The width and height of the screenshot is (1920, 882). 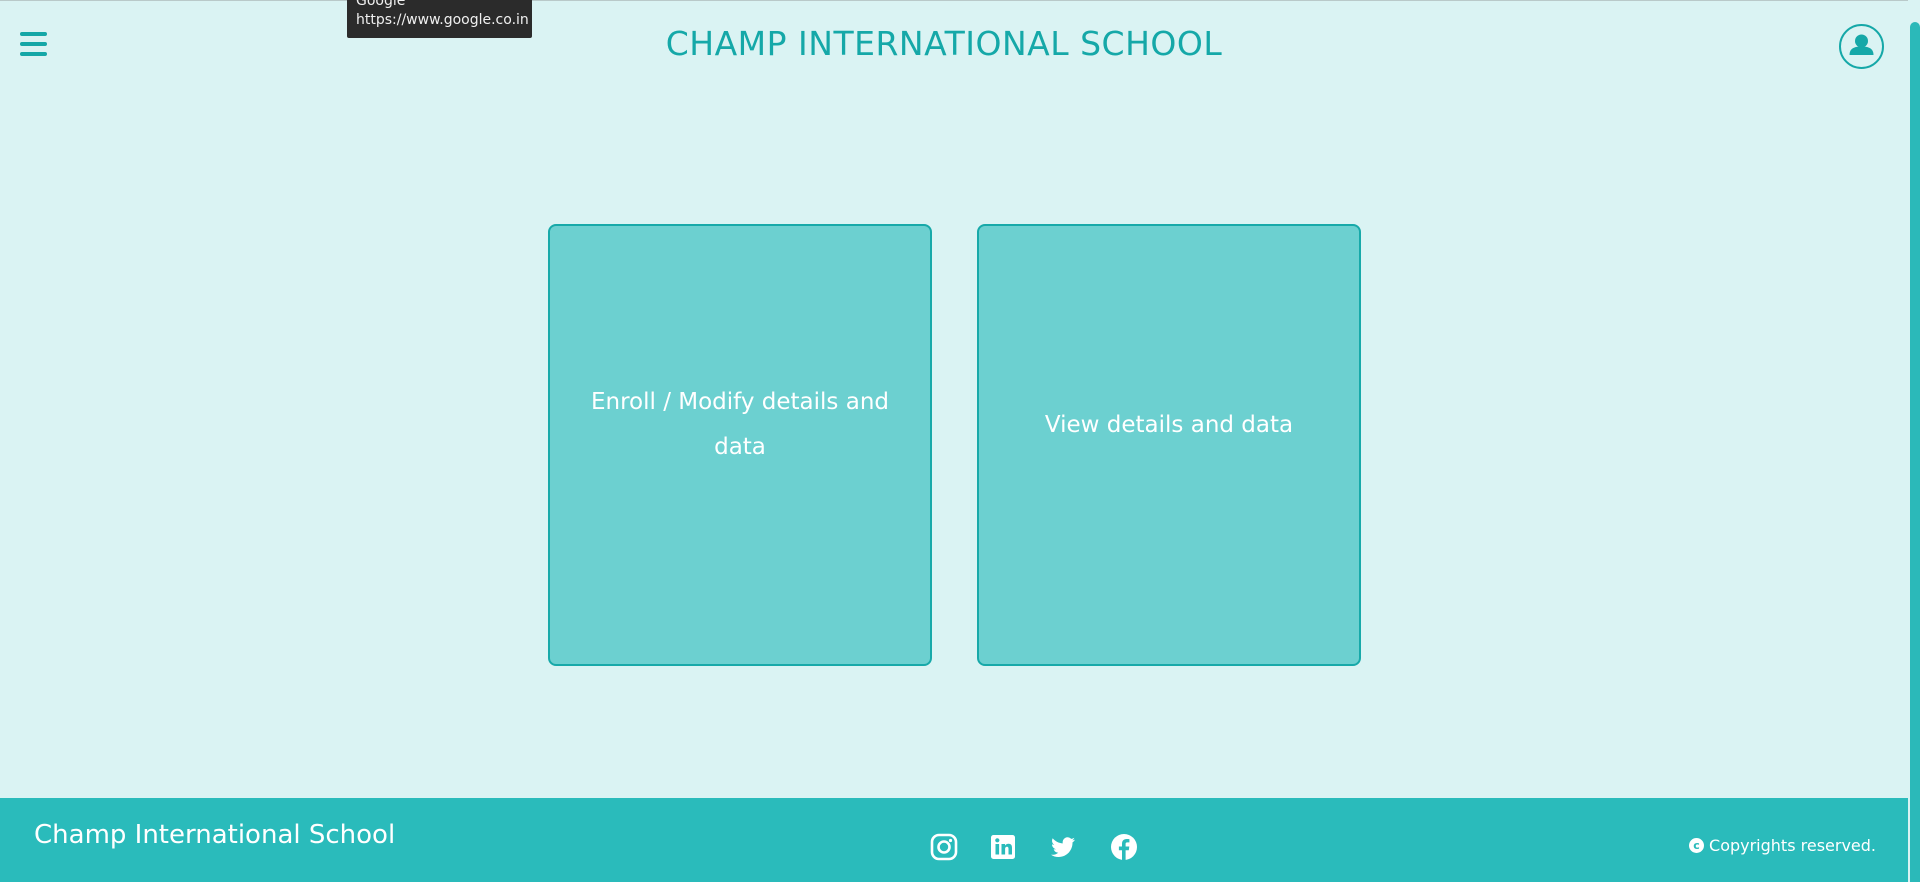 I want to click on link-tooltip: Google https://www.google.co.in, so click(x=439, y=19).